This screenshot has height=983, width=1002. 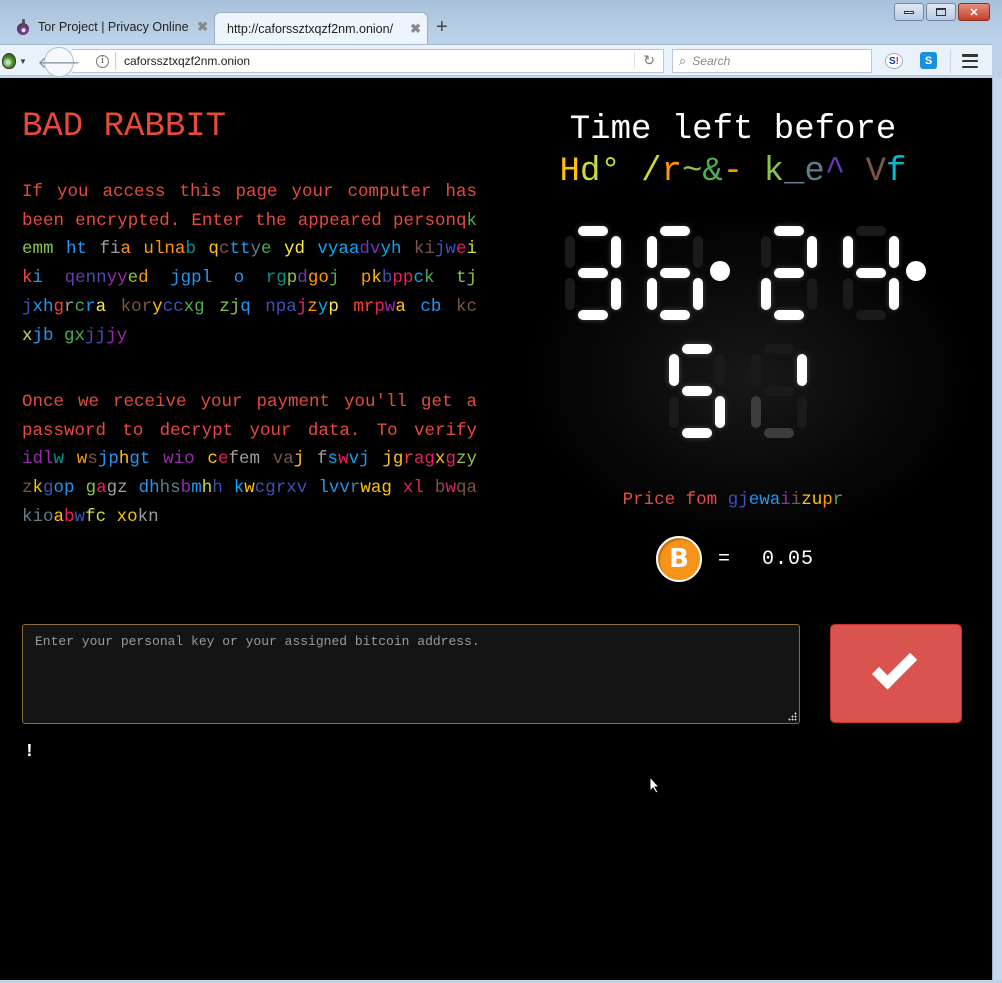 I want to click on text-segment: &, so click(x=712, y=172).